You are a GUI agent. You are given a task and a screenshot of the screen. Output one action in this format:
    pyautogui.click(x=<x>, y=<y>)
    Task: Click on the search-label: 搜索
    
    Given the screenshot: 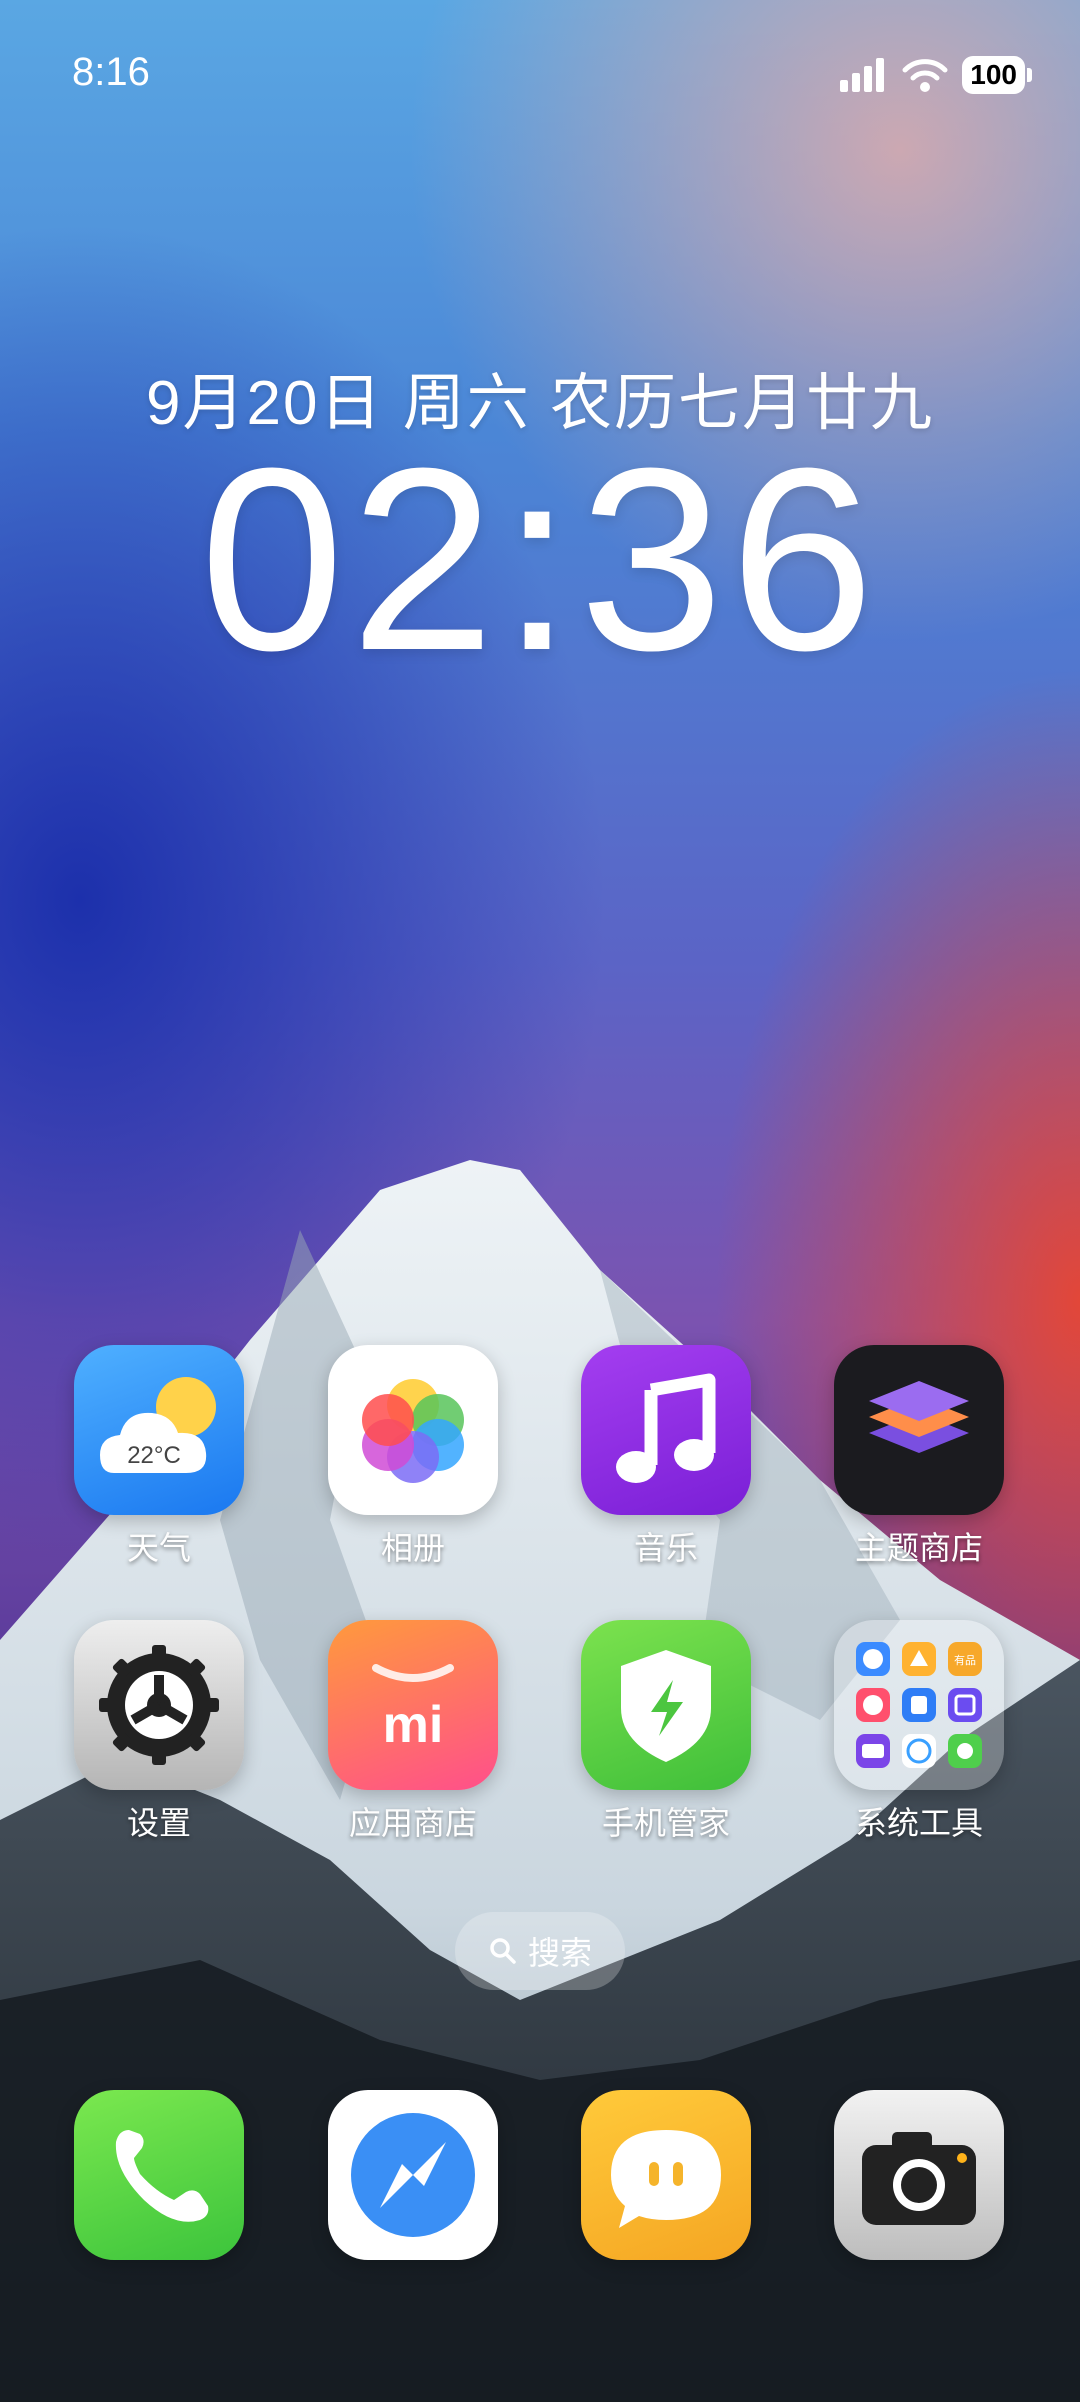 What is the action you would take?
    pyautogui.click(x=559, y=1953)
    